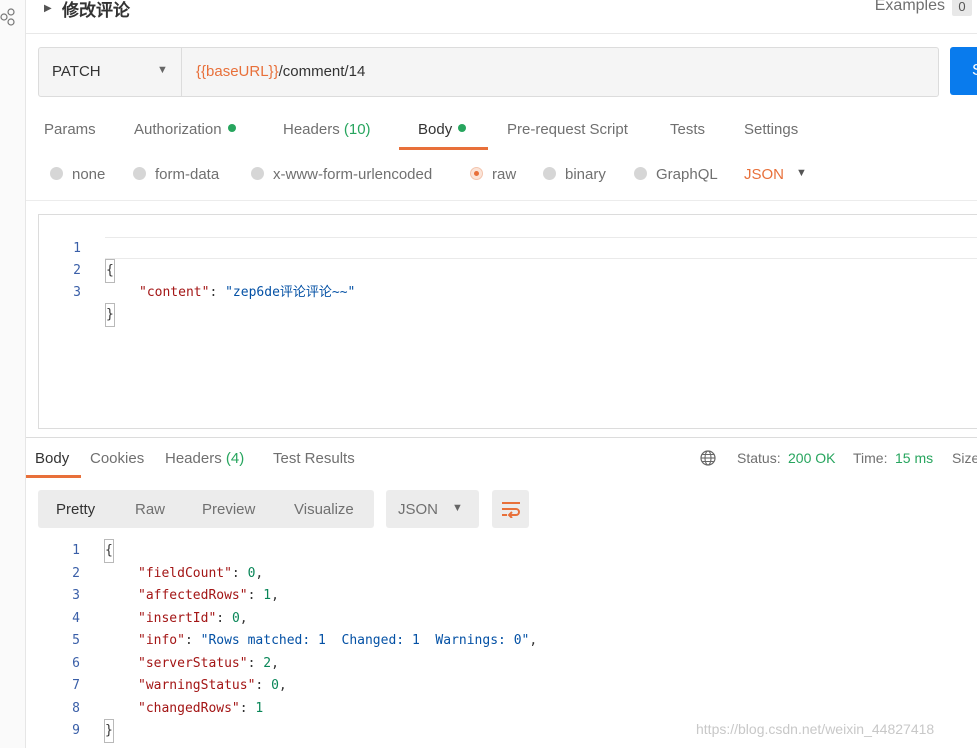 The height and width of the screenshot is (748, 977). What do you see at coordinates (501, 200) in the screenshot?
I see `divider` at bounding box center [501, 200].